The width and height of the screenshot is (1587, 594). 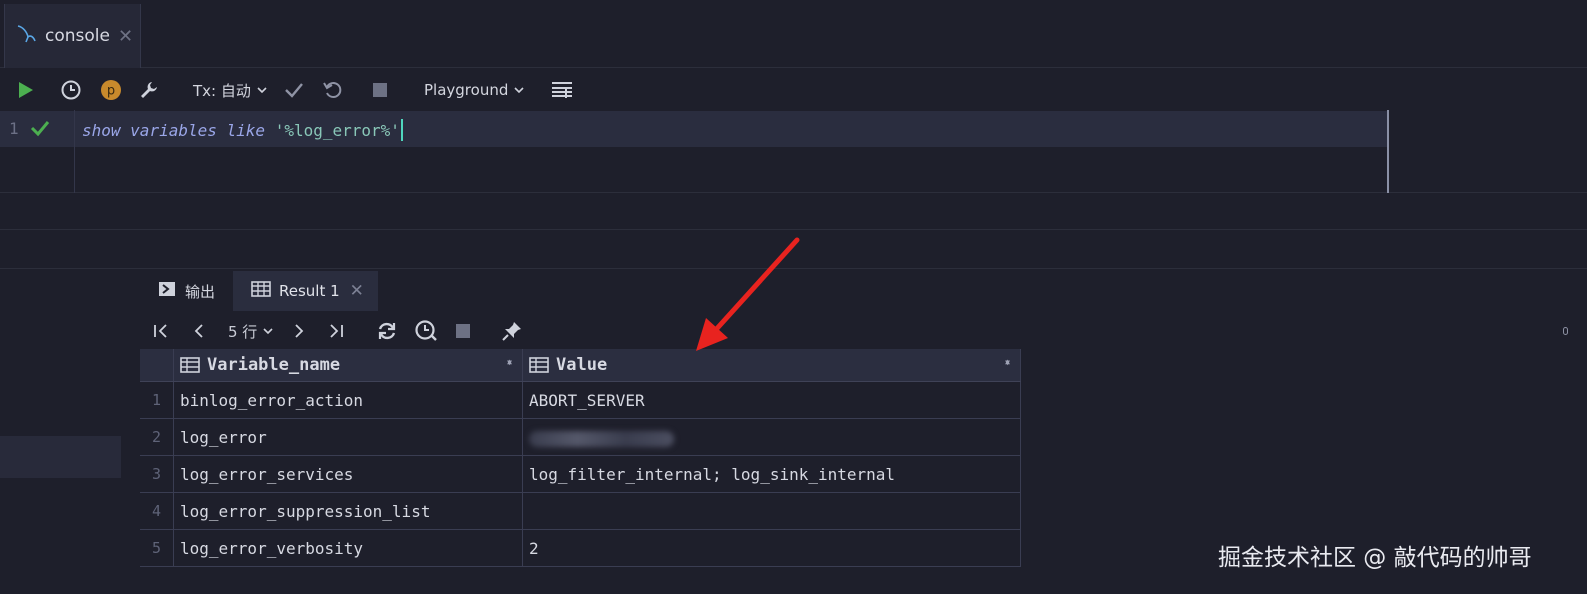 What do you see at coordinates (74, 151) in the screenshot?
I see `gutter-divider` at bounding box center [74, 151].